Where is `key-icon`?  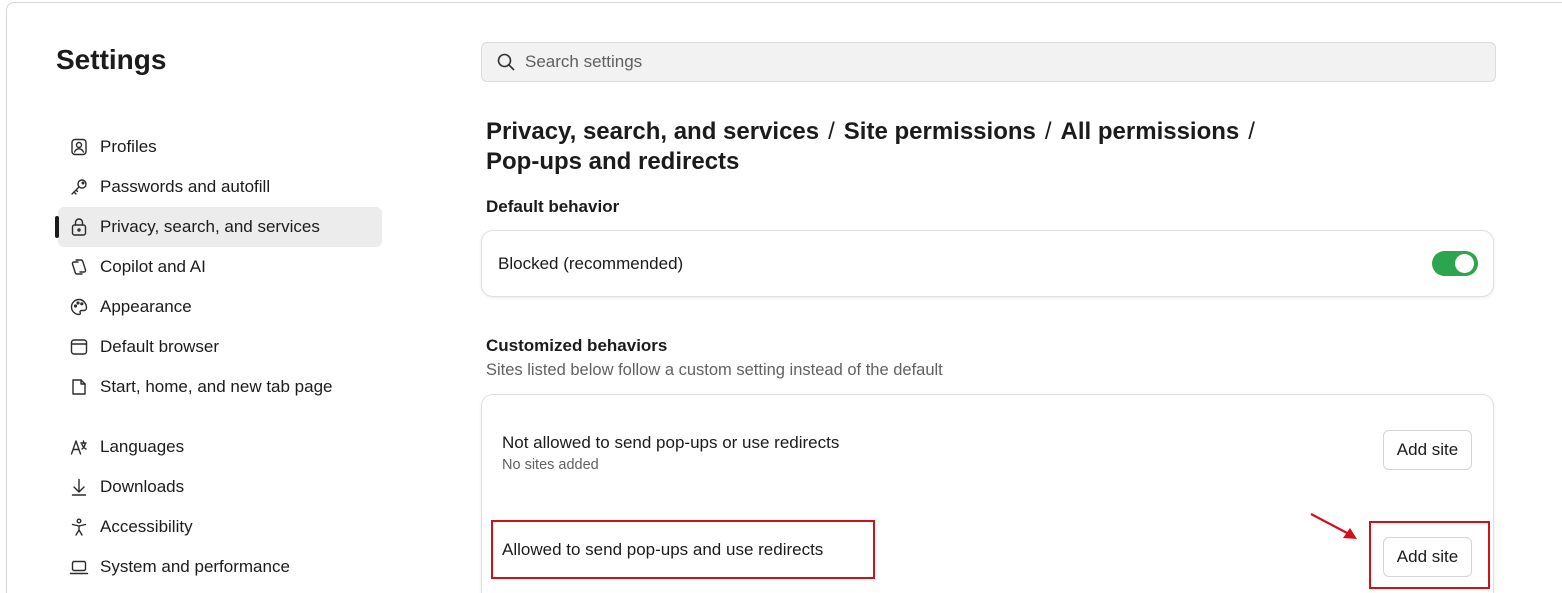
key-icon is located at coordinates (79, 187).